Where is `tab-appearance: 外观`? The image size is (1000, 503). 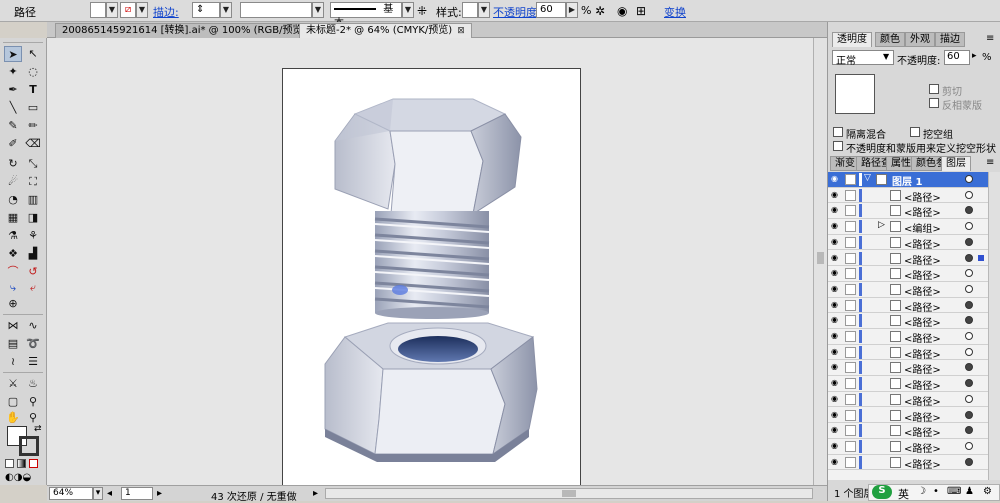 tab-appearance: 外观 is located at coordinates (920, 39).